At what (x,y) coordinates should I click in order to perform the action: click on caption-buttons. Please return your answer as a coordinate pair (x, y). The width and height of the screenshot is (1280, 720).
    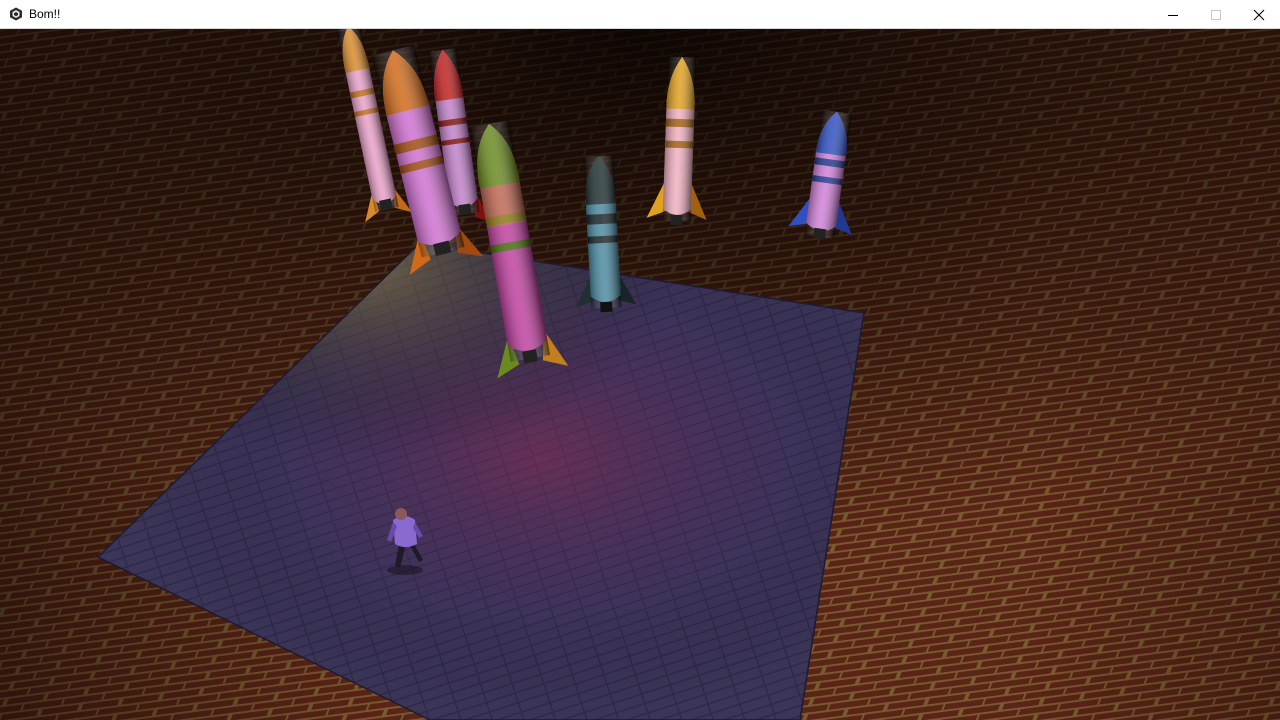
    Looking at the image, I should click on (1215, 14).